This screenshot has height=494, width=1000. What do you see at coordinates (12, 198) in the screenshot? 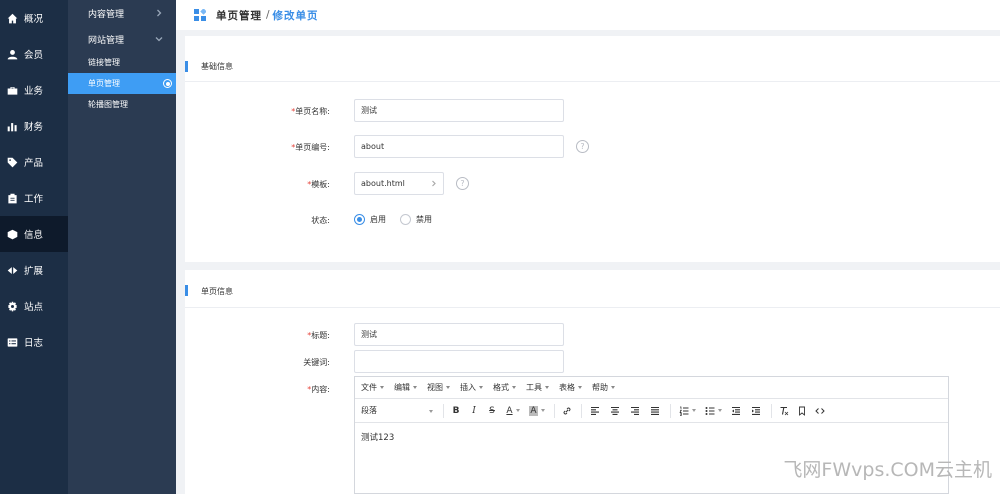
I see `clipboard-icon` at bounding box center [12, 198].